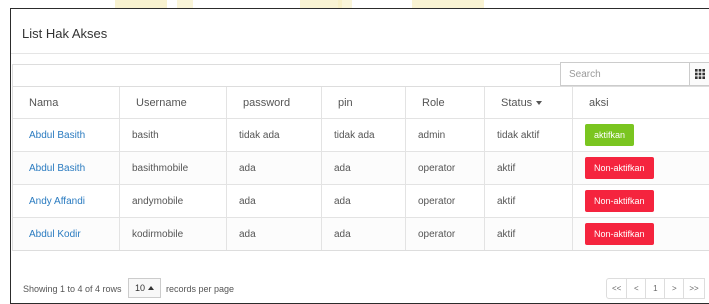 This screenshot has height=304, width=709. Describe the element at coordinates (360, 31) in the screenshot. I see `panel-heading: List Hak Akses` at that location.